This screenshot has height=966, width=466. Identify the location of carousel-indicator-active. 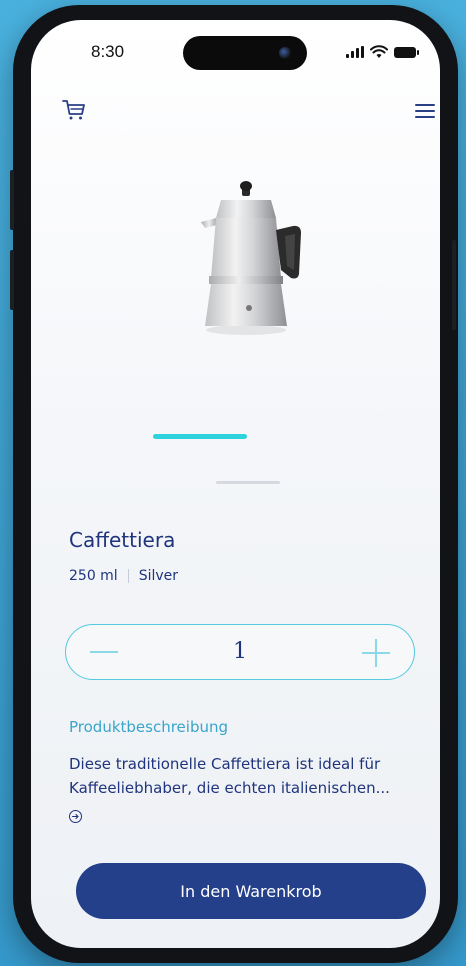
(200, 436).